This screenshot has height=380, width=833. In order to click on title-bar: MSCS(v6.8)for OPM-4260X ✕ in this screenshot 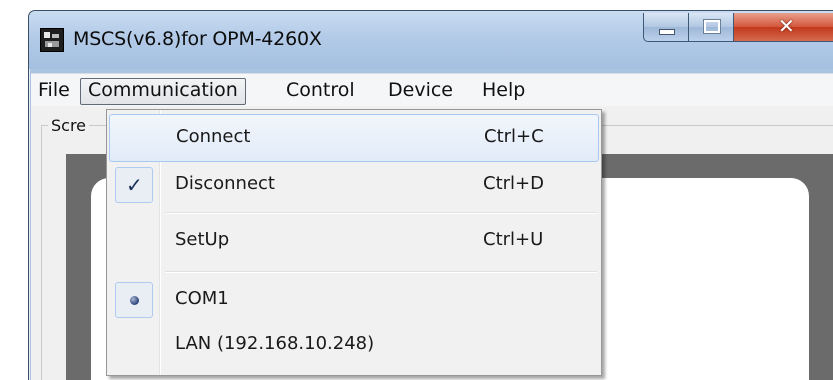, I will do `click(431, 40)`.